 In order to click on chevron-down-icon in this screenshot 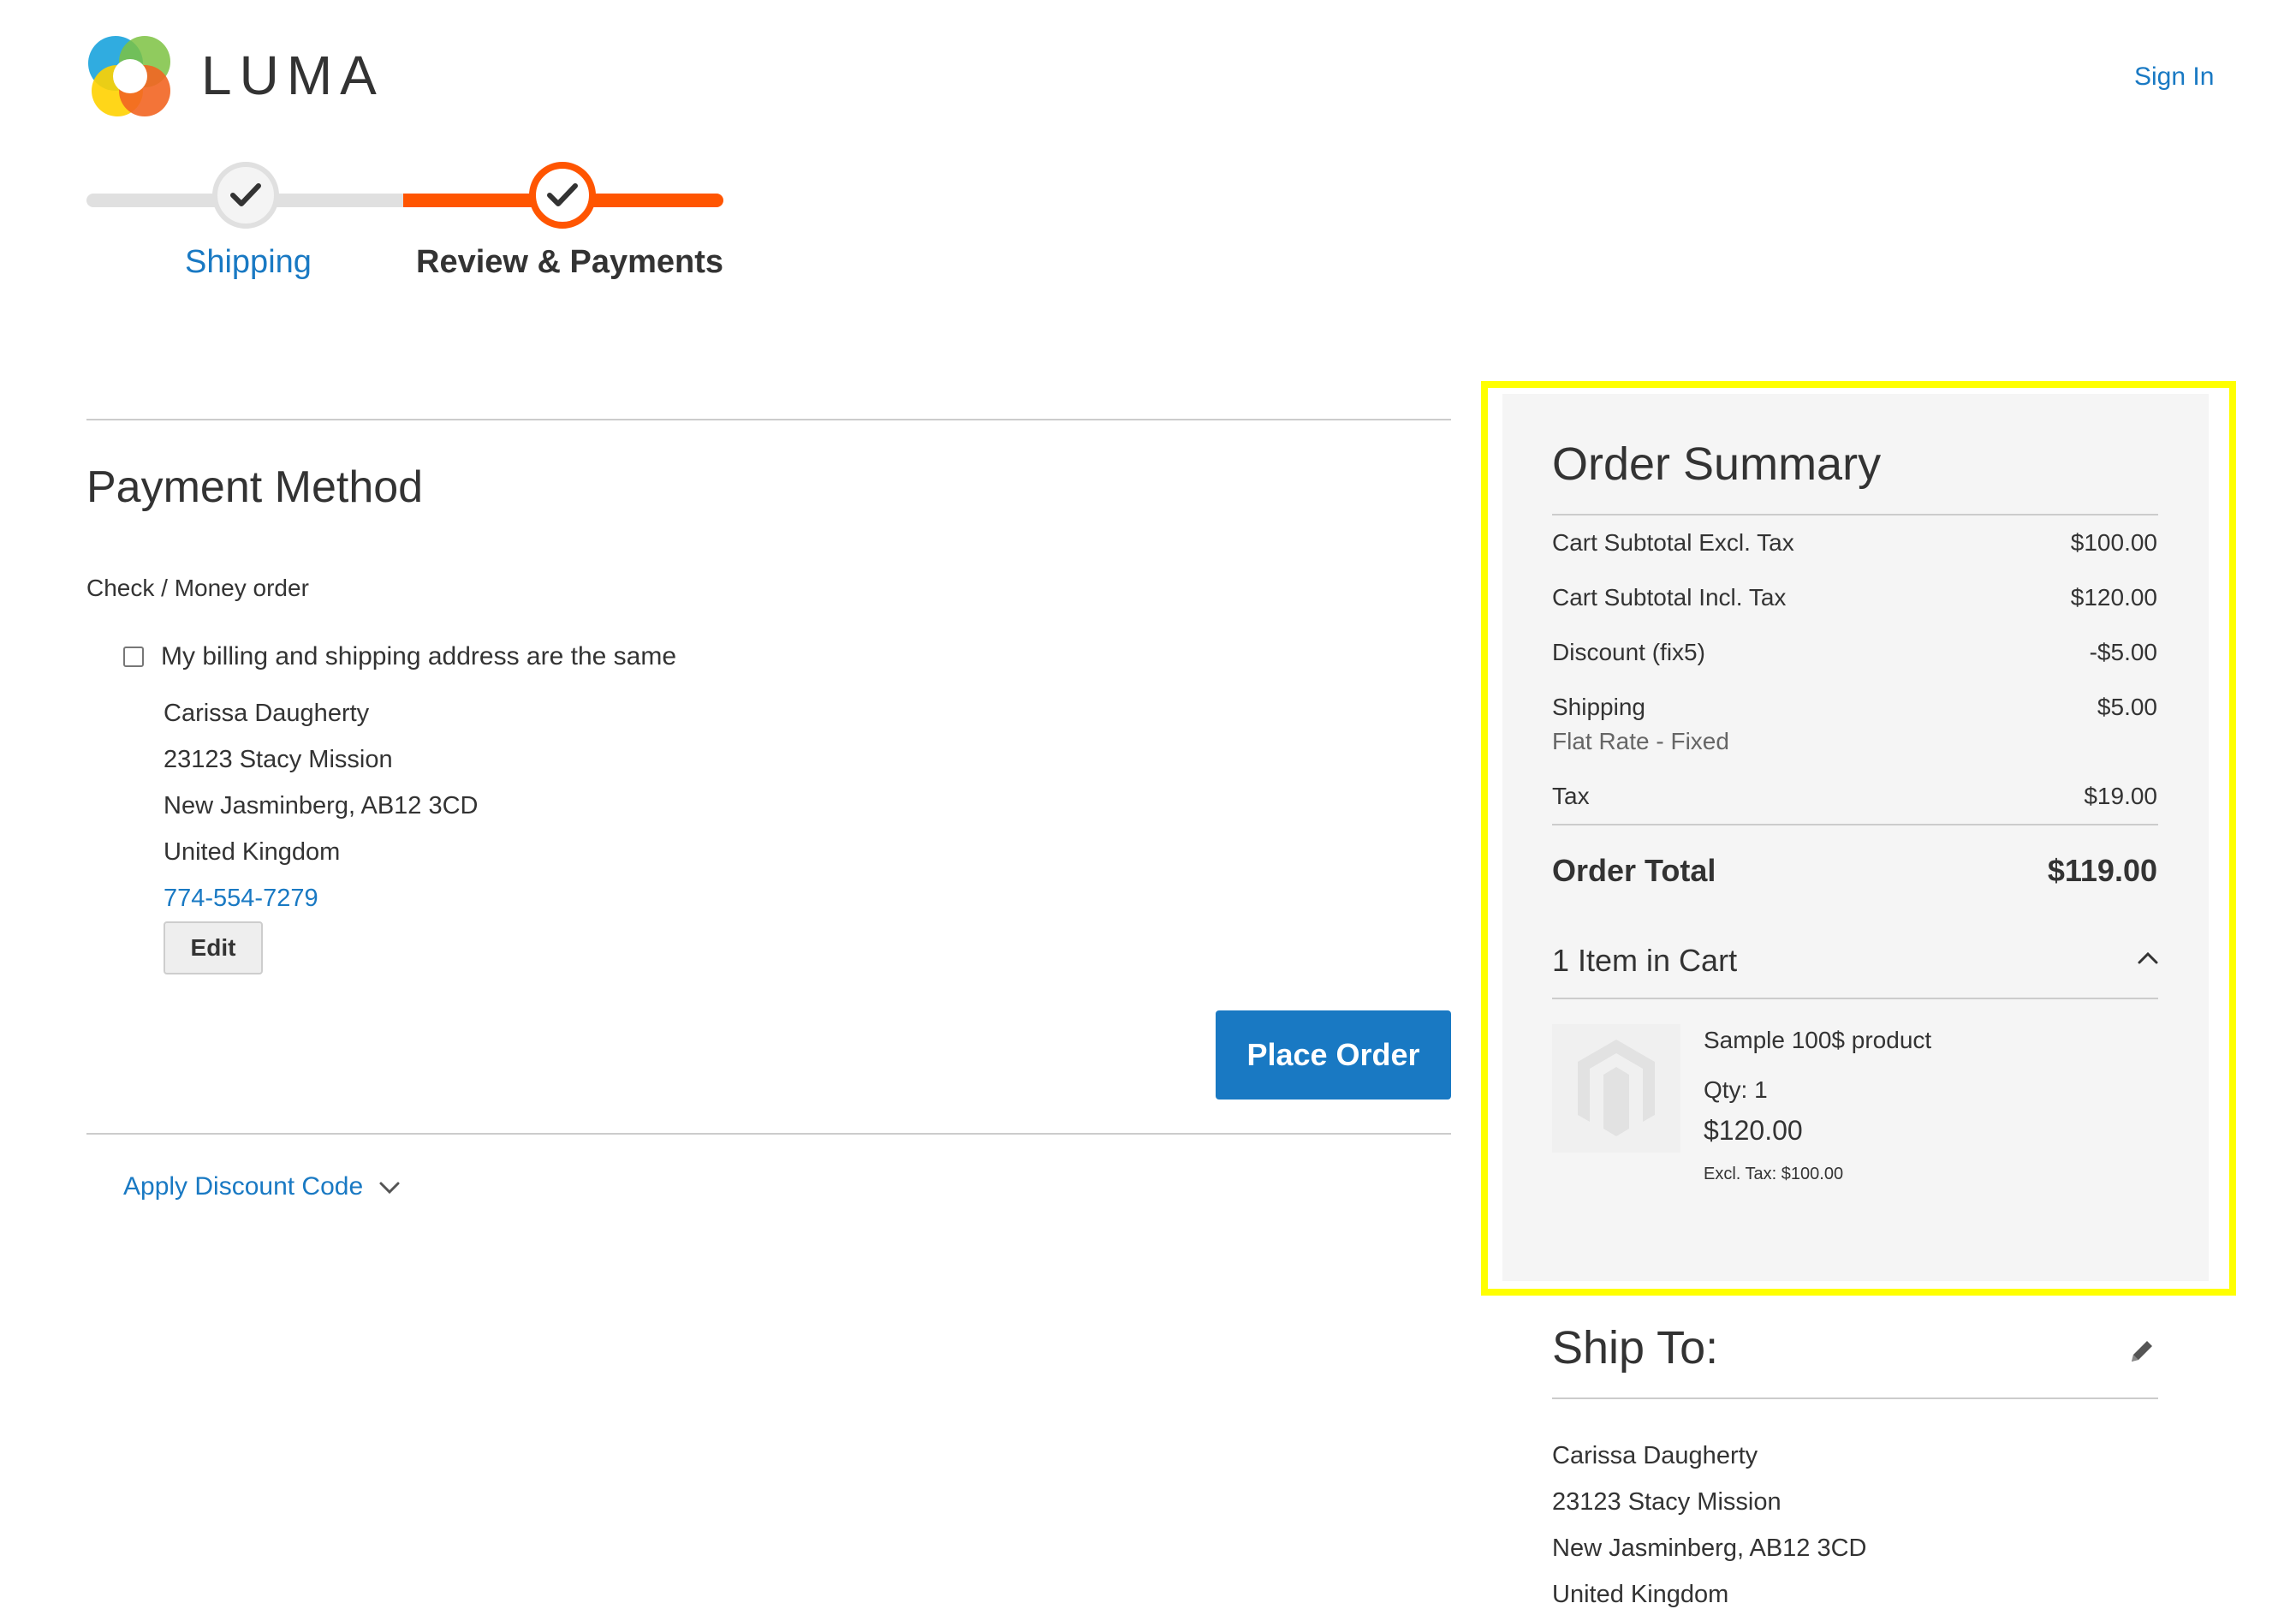, I will do `click(389, 1188)`.